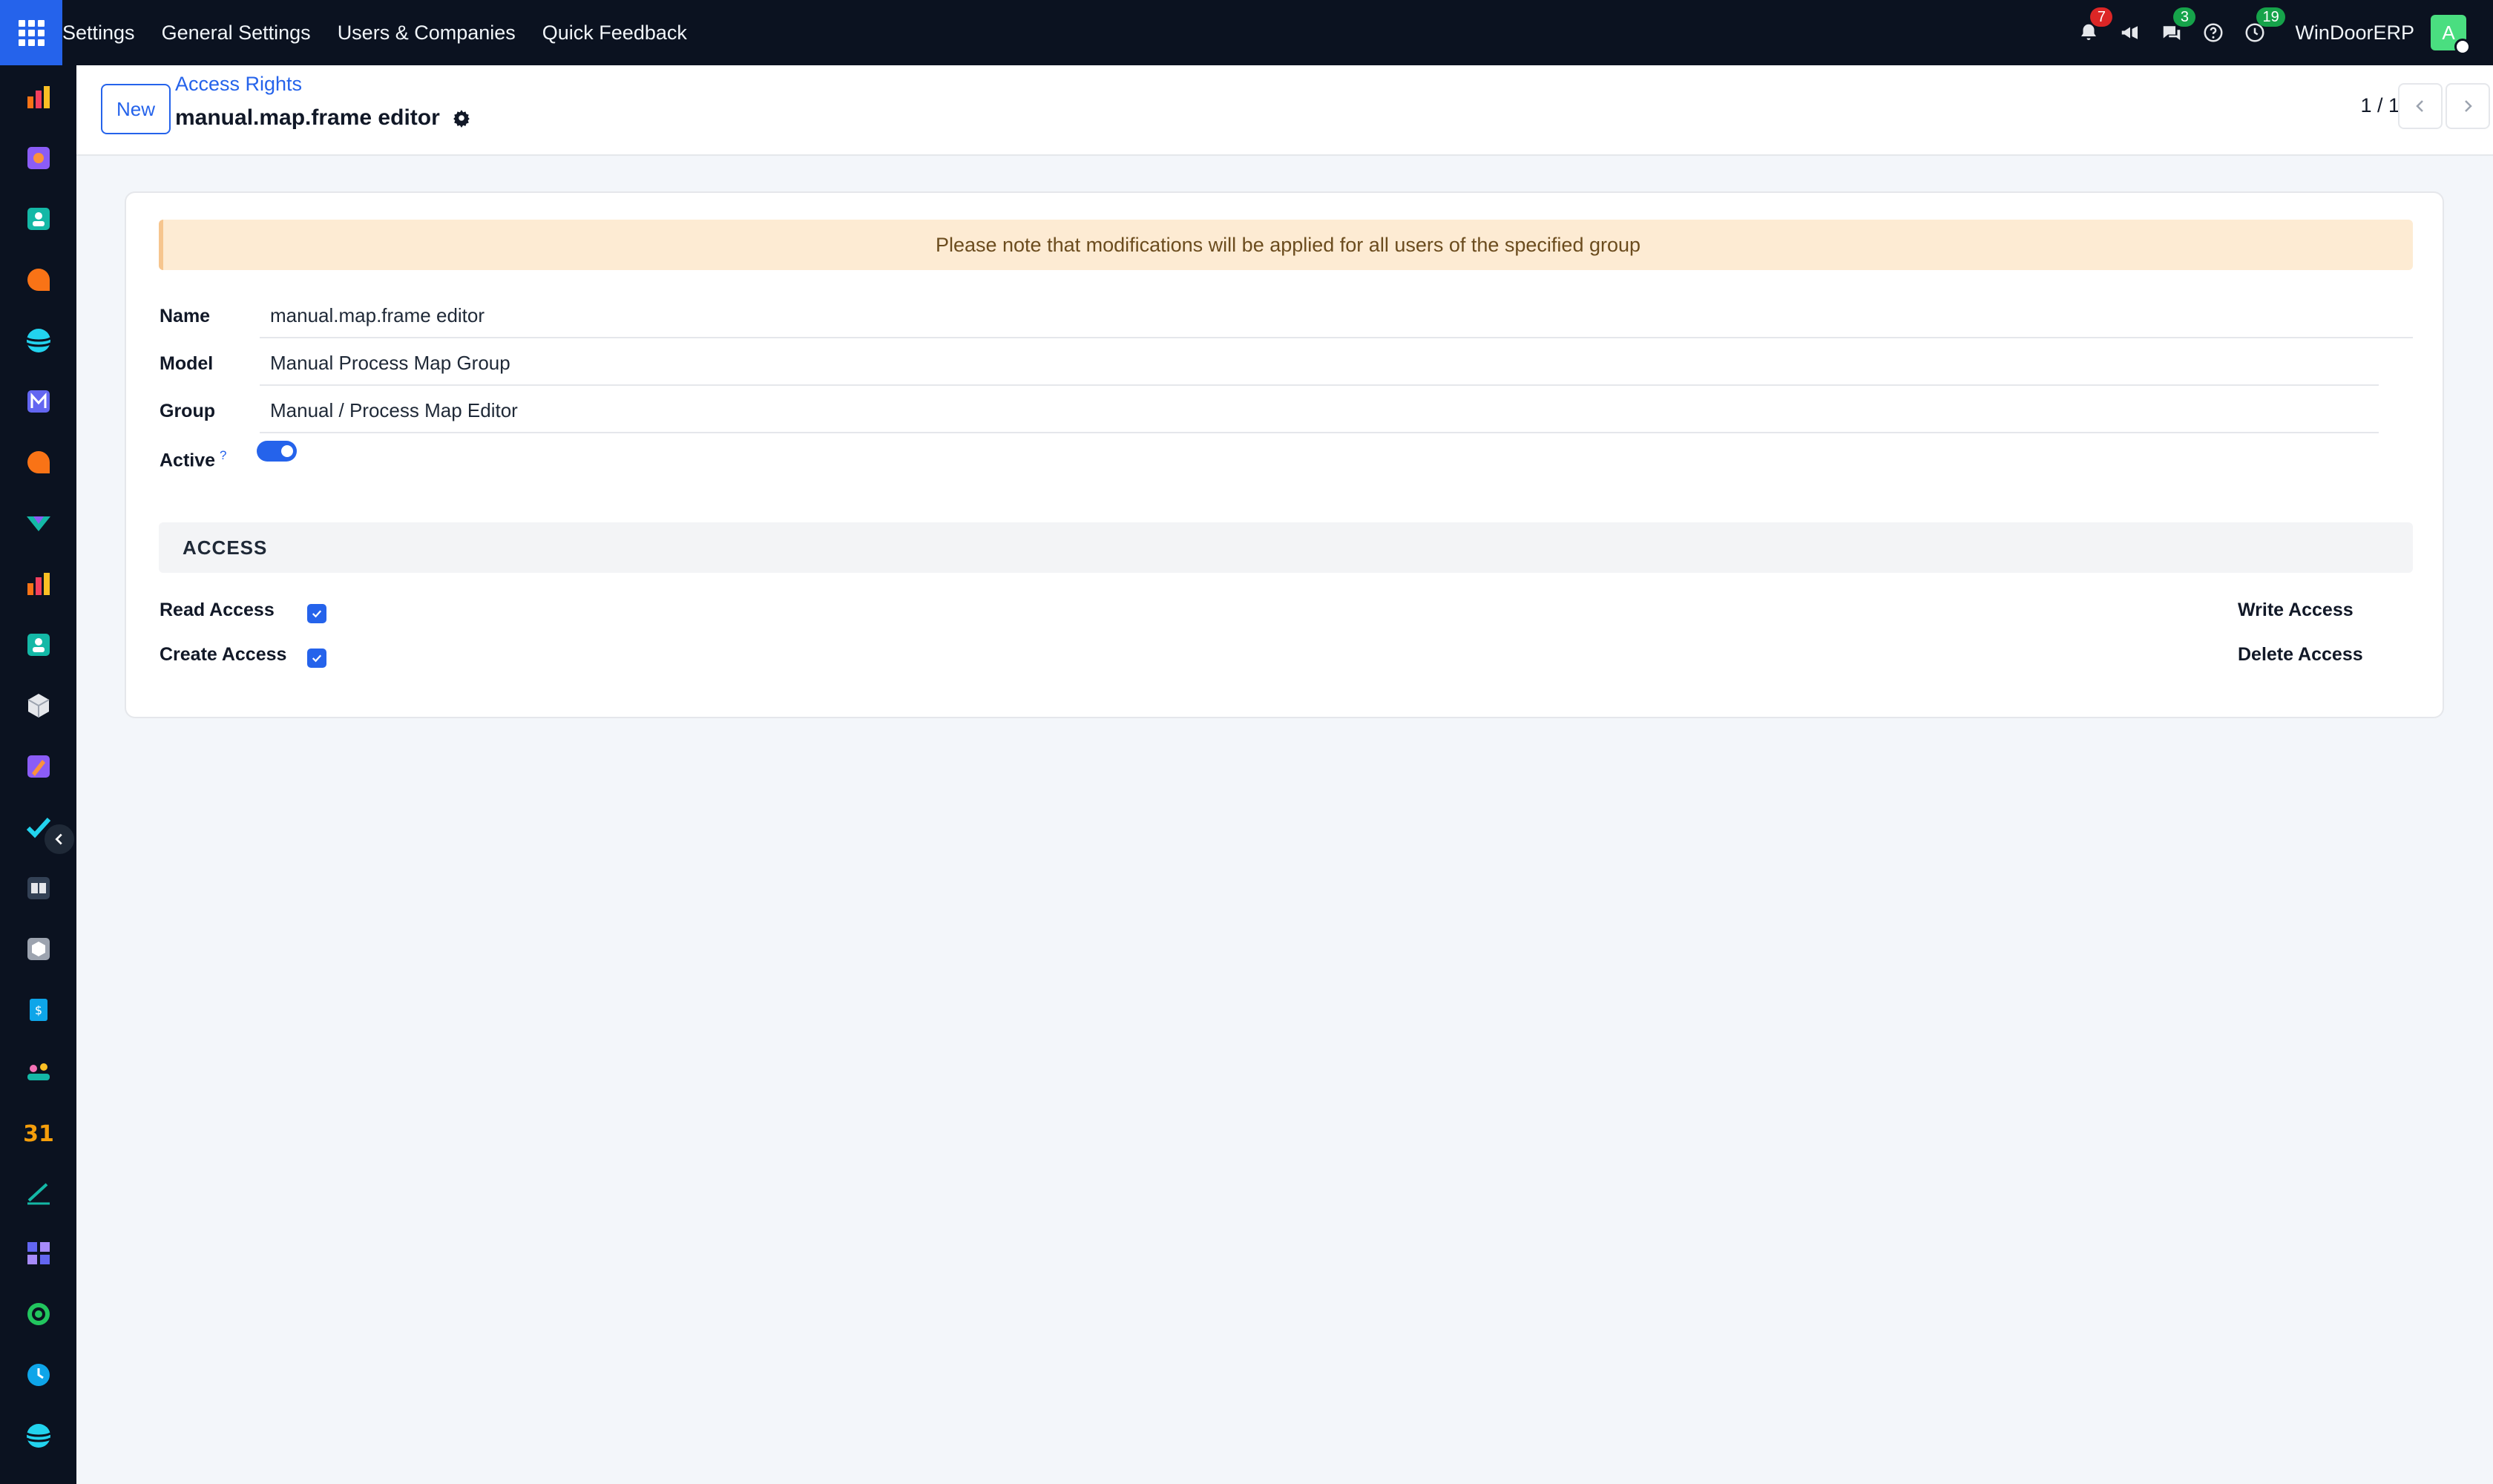 This screenshot has height=1484, width=2493. I want to click on sidebar-app-sales, so click(38, 523).